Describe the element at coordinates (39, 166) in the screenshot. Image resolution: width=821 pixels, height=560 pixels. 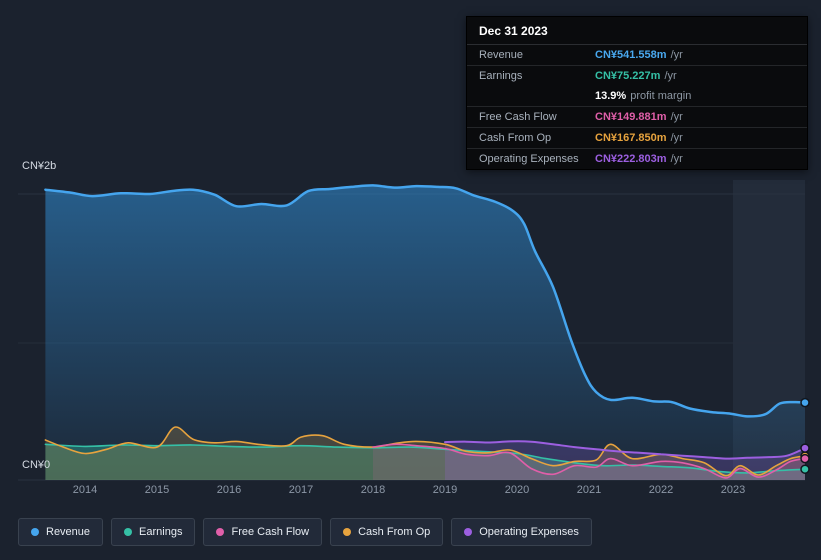
I see `y-axis-label-top: CN¥2b` at that location.